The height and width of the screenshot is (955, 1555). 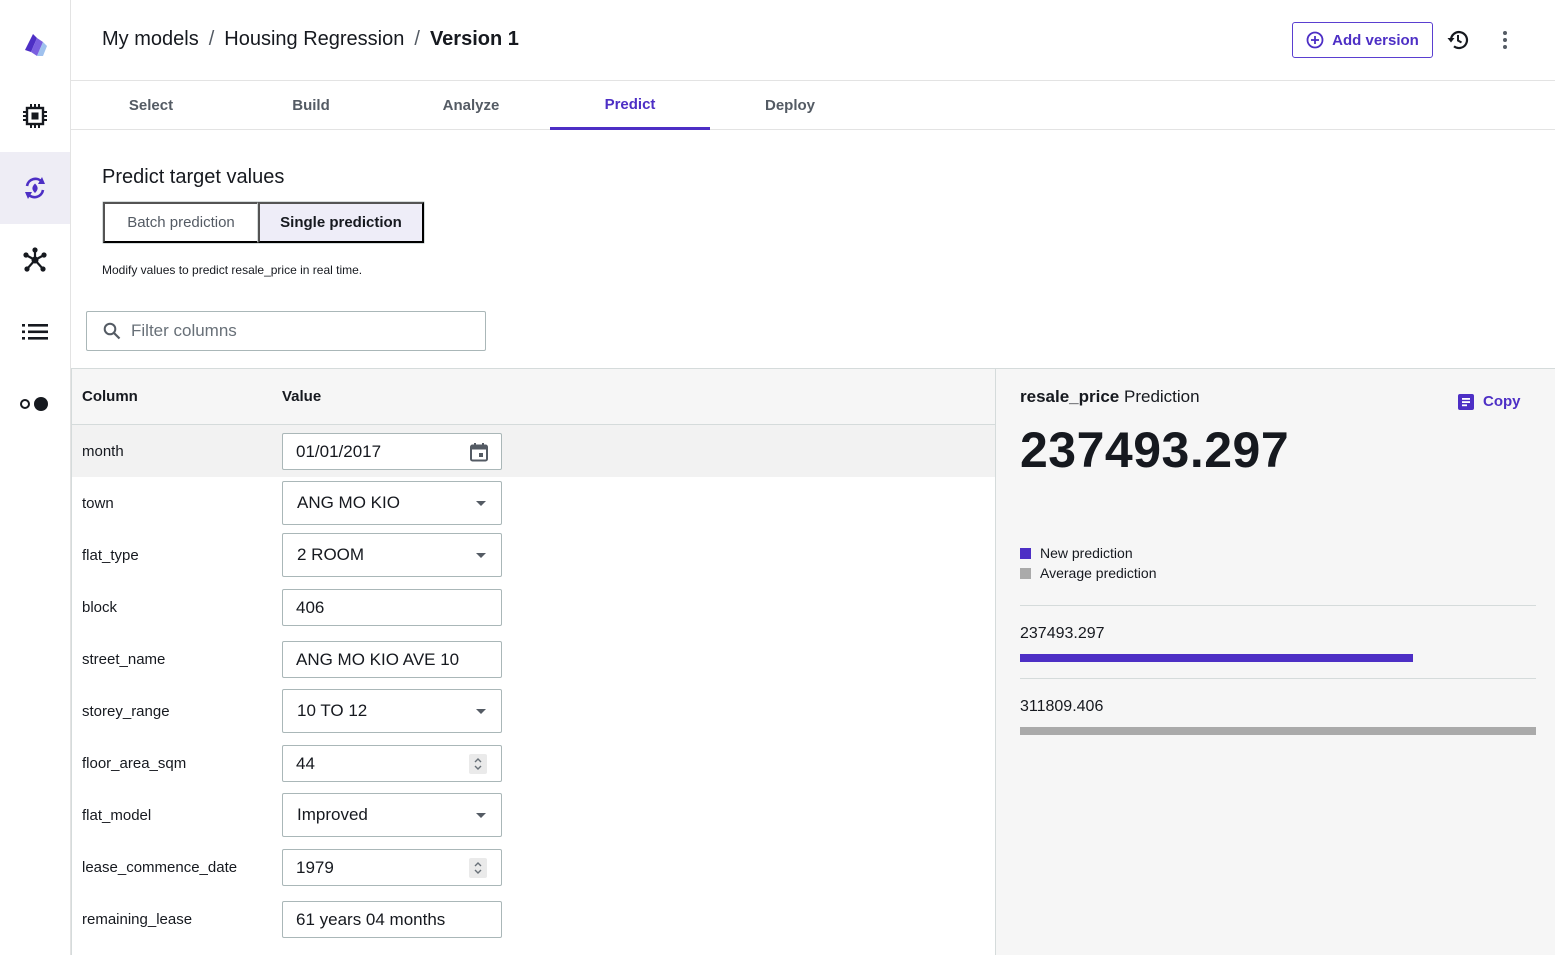 I want to click on history-icon, so click(x=1458, y=40).